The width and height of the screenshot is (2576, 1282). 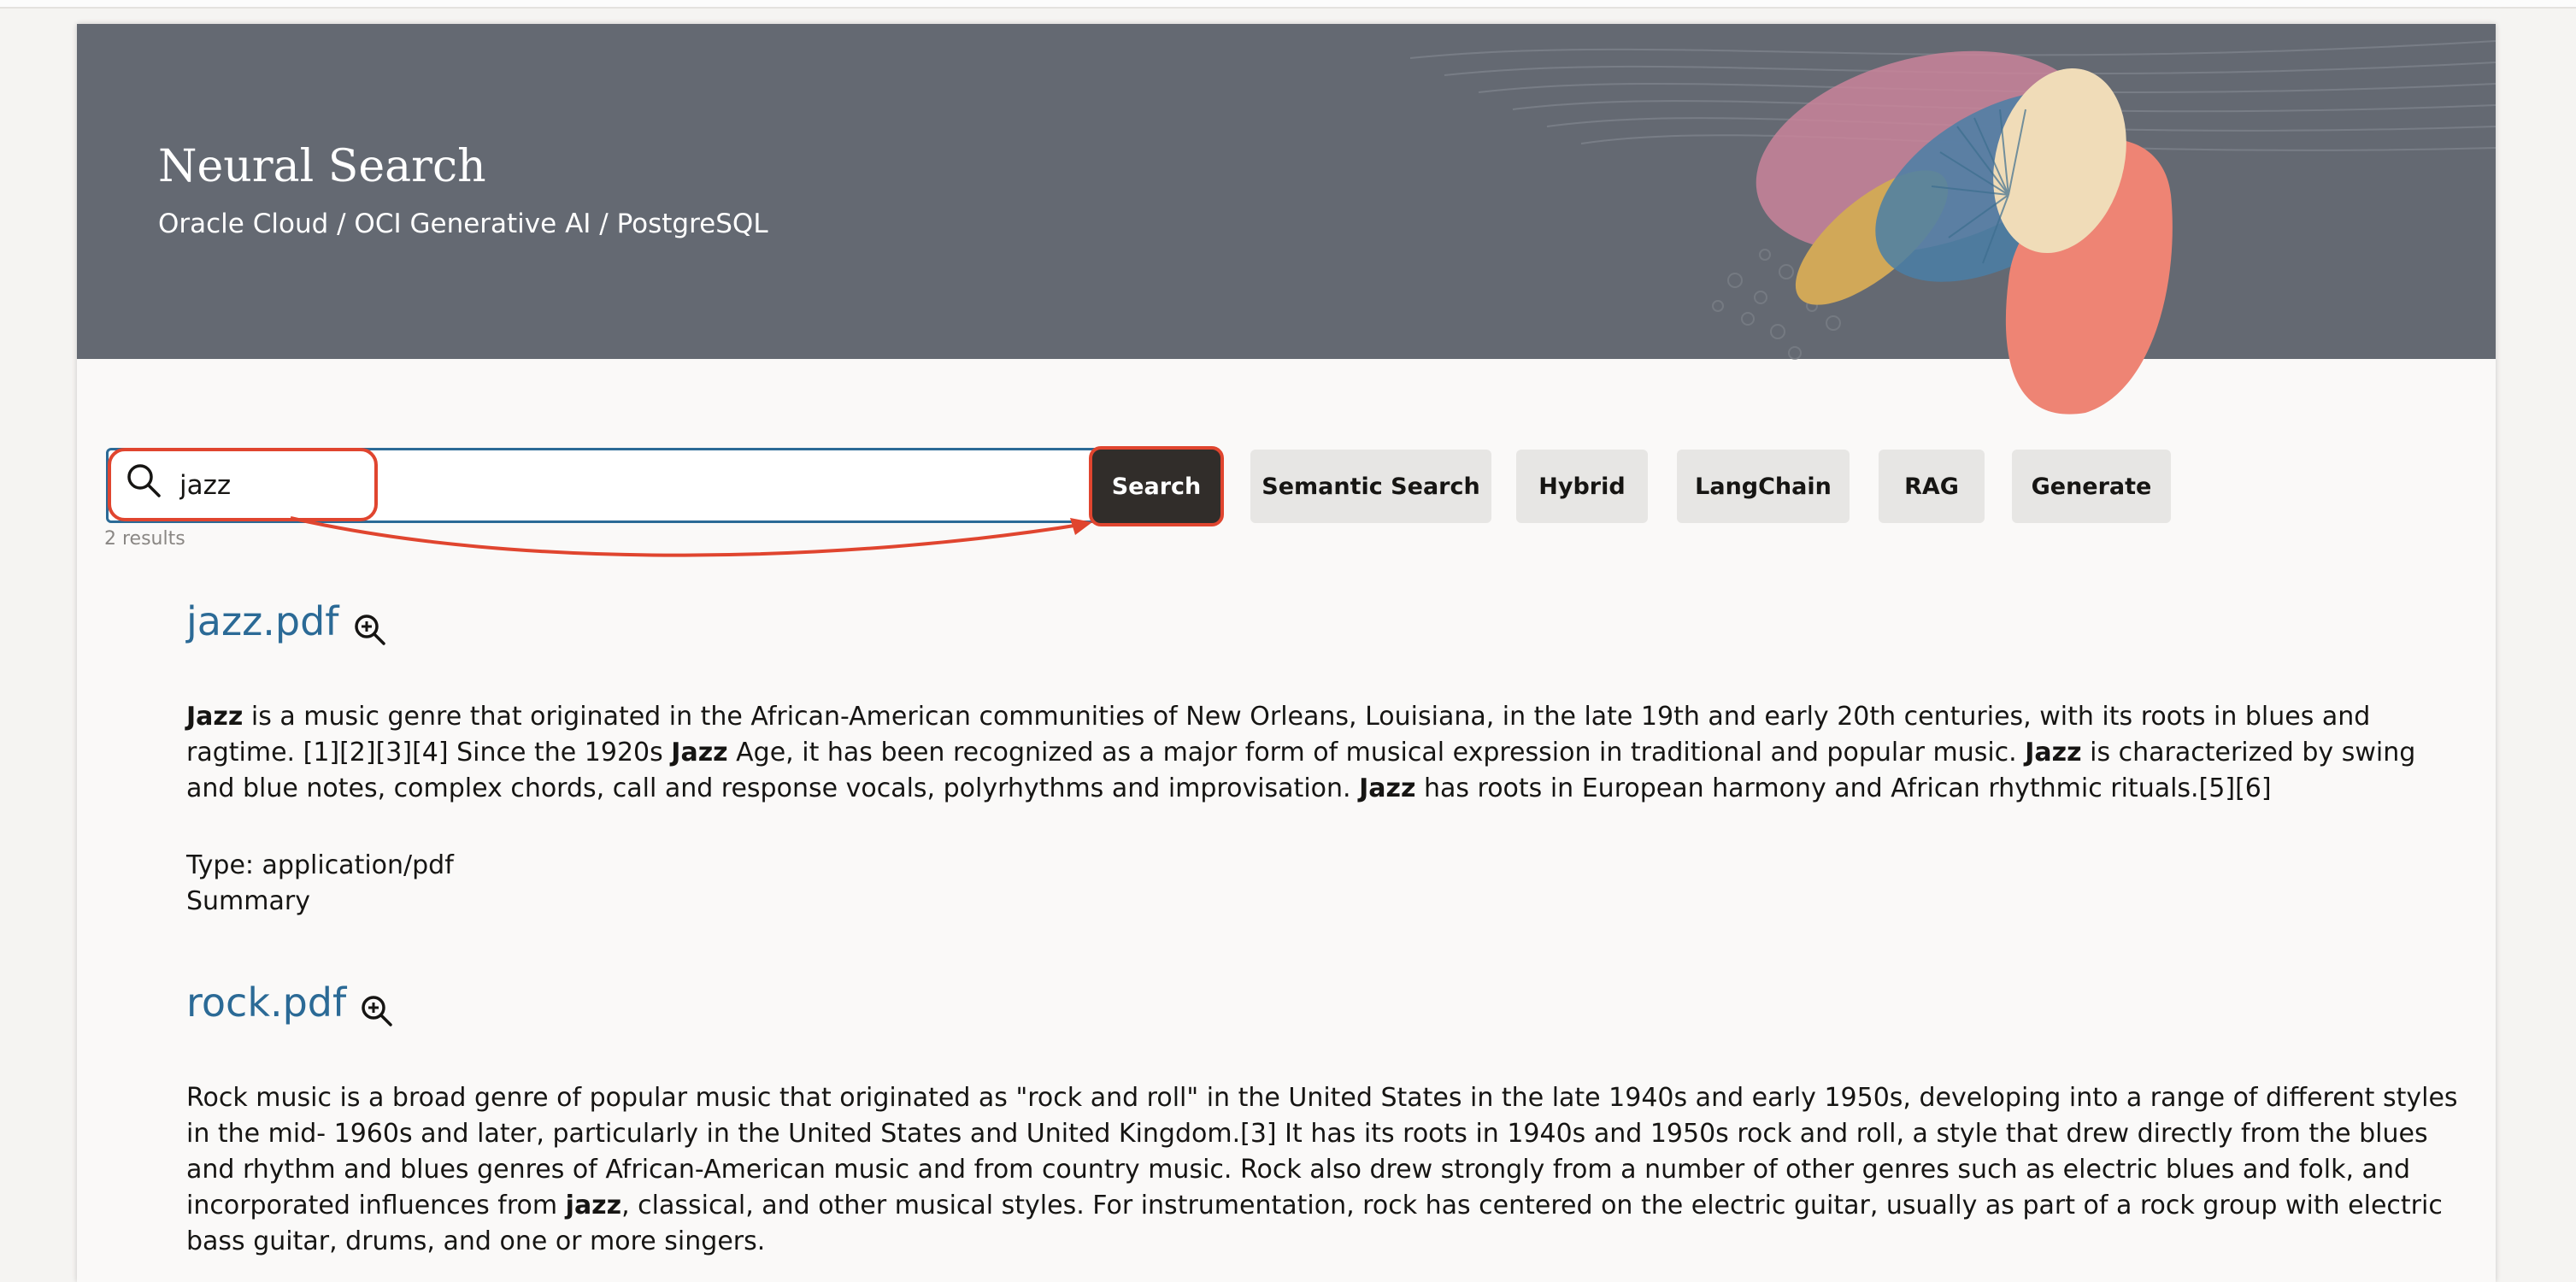 What do you see at coordinates (322, 166) in the screenshot?
I see `page-title: Neural Search` at bounding box center [322, 166].